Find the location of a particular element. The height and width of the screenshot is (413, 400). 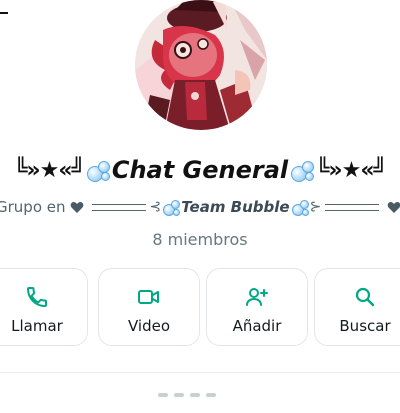

description-card is located at coordinates (200, 392).